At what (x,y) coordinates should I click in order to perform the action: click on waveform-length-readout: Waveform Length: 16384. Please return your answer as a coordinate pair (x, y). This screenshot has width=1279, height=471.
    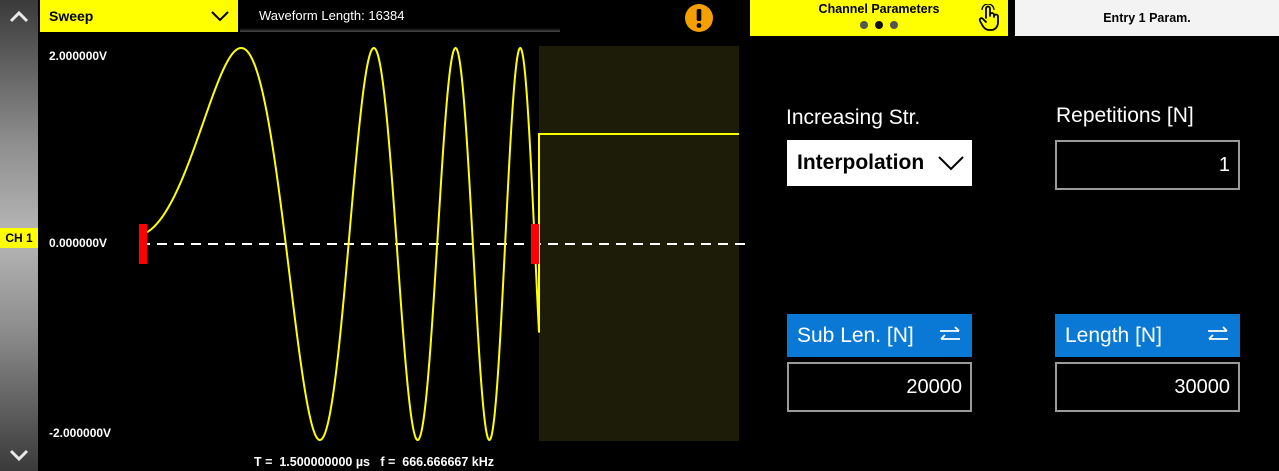
    Looking at the image, I should click on (400, 16).